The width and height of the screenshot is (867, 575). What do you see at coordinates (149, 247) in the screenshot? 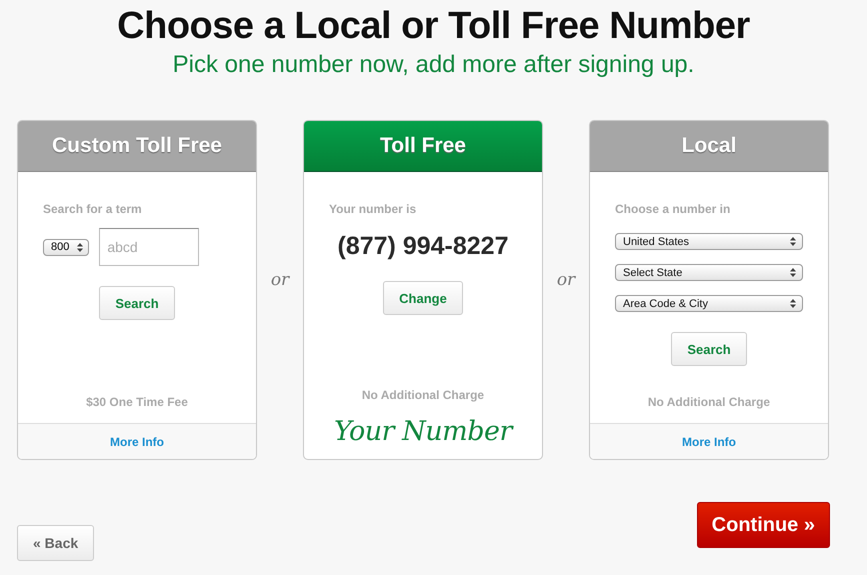
I see `term-input: abcd` at bounding box center [149, 247].